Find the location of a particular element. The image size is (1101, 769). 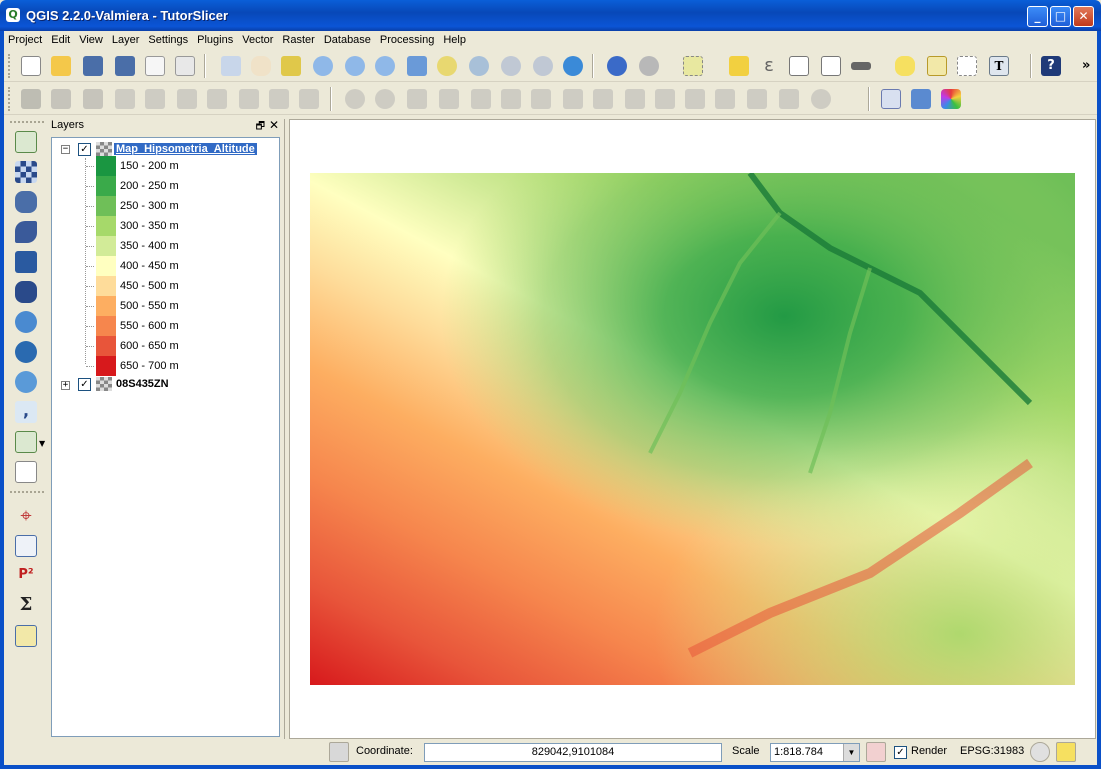

render-checkbox: ✓ is located at coordinates (900, 752).